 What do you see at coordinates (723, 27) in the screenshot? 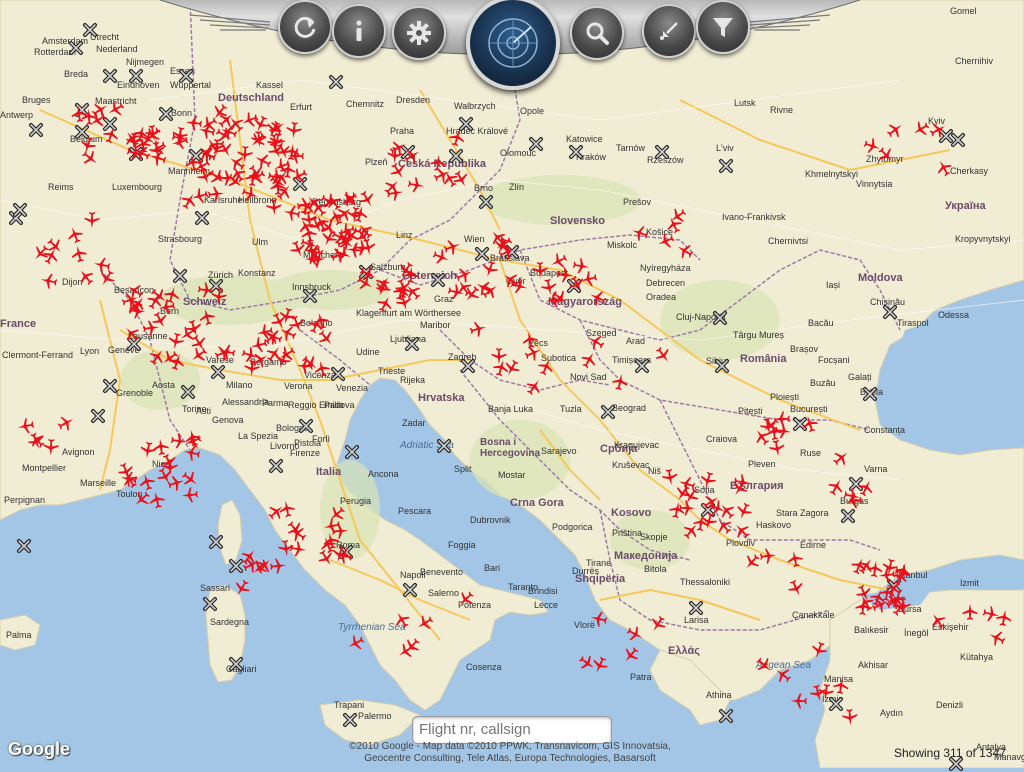
I see `filter-button` at bounding box center [723, 27].